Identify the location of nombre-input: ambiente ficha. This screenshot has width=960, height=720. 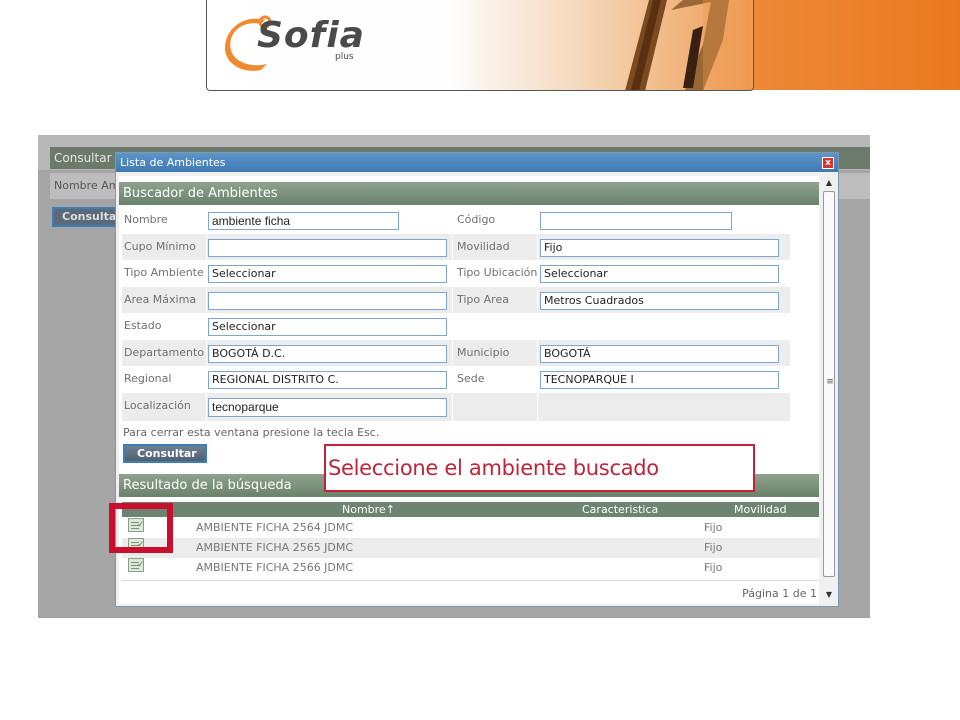
(303, 221).